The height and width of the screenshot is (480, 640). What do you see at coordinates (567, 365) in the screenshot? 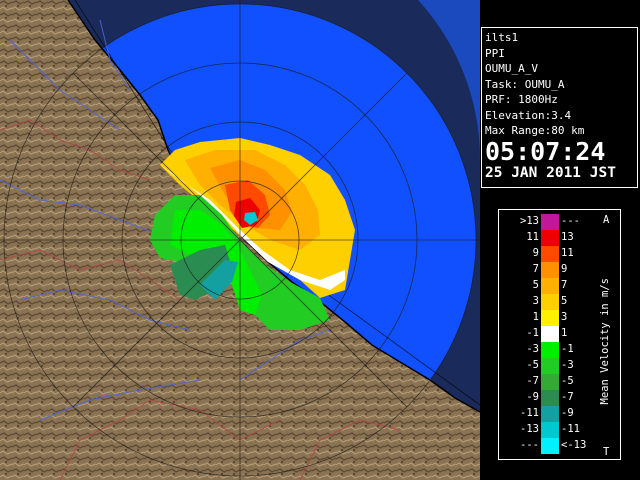
I see `legend-high-value: -3` at bounding box center [567, 365].